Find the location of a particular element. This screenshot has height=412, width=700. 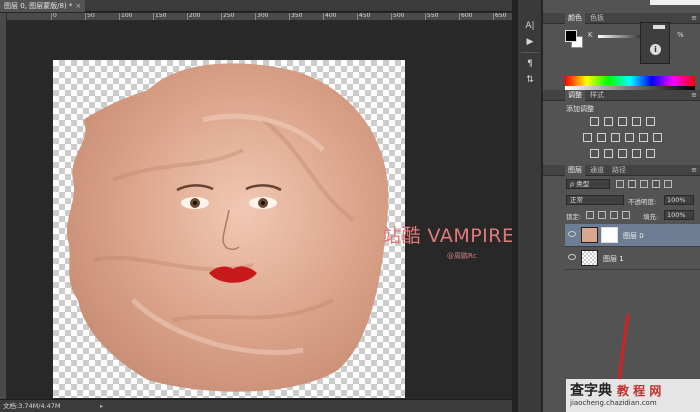

layer-row-1: 图层 1 is located at coordinates (632, 258).